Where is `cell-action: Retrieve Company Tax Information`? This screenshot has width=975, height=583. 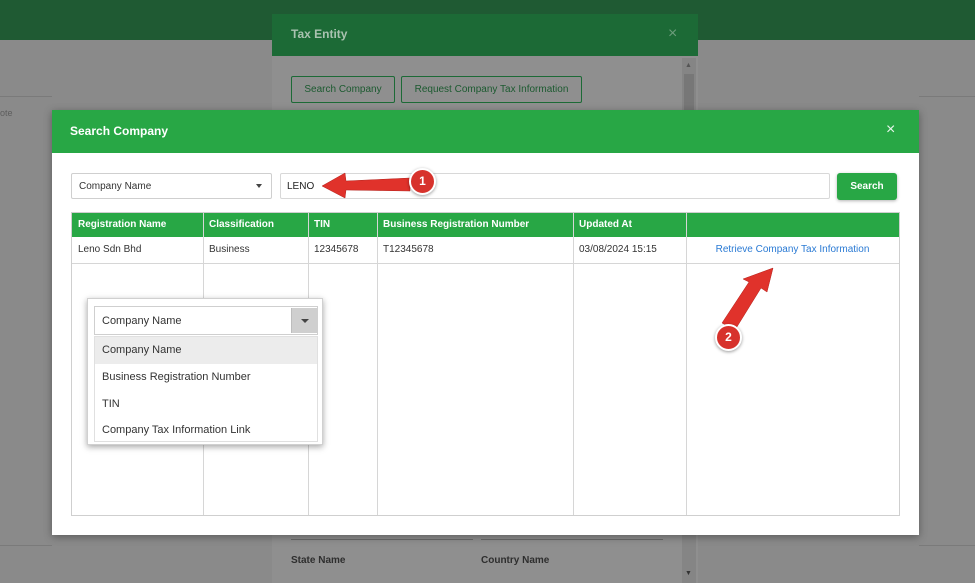
cell-action: Retrieve Company Tax Information is located at coordinates (792, 250).